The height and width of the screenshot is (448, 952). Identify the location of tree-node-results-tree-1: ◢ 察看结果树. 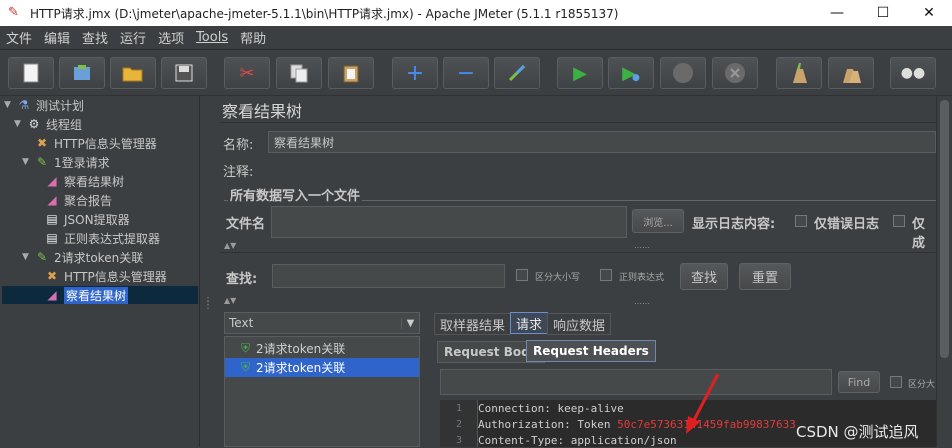
(84, 181).